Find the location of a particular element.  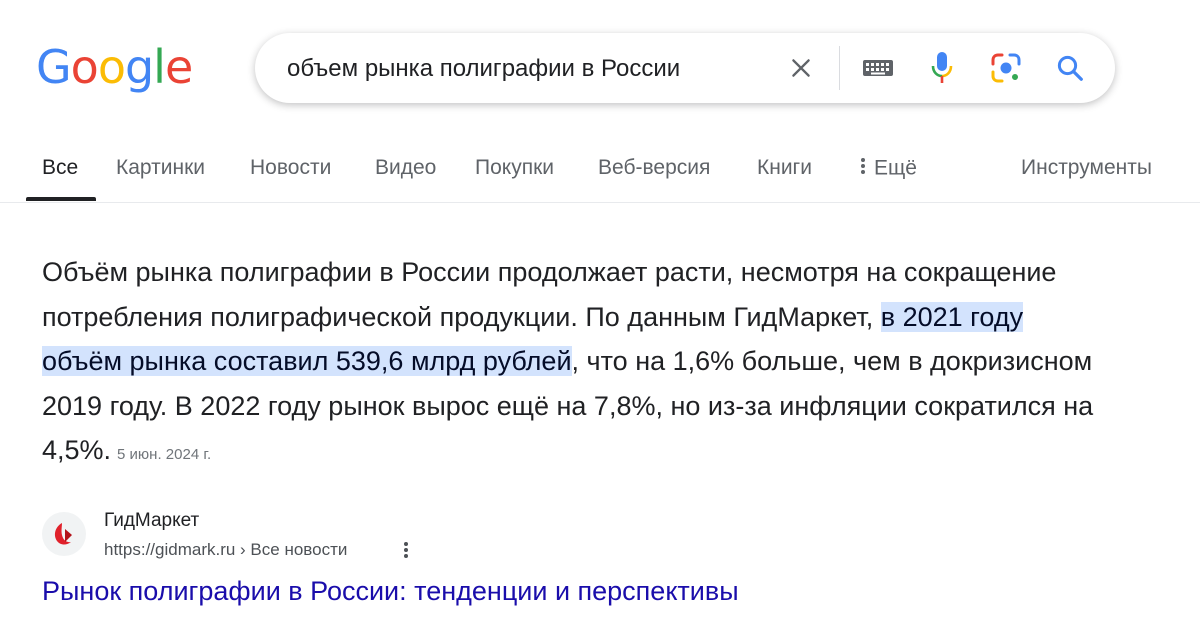

google-logo: Google is located at coordinates (114, 67).